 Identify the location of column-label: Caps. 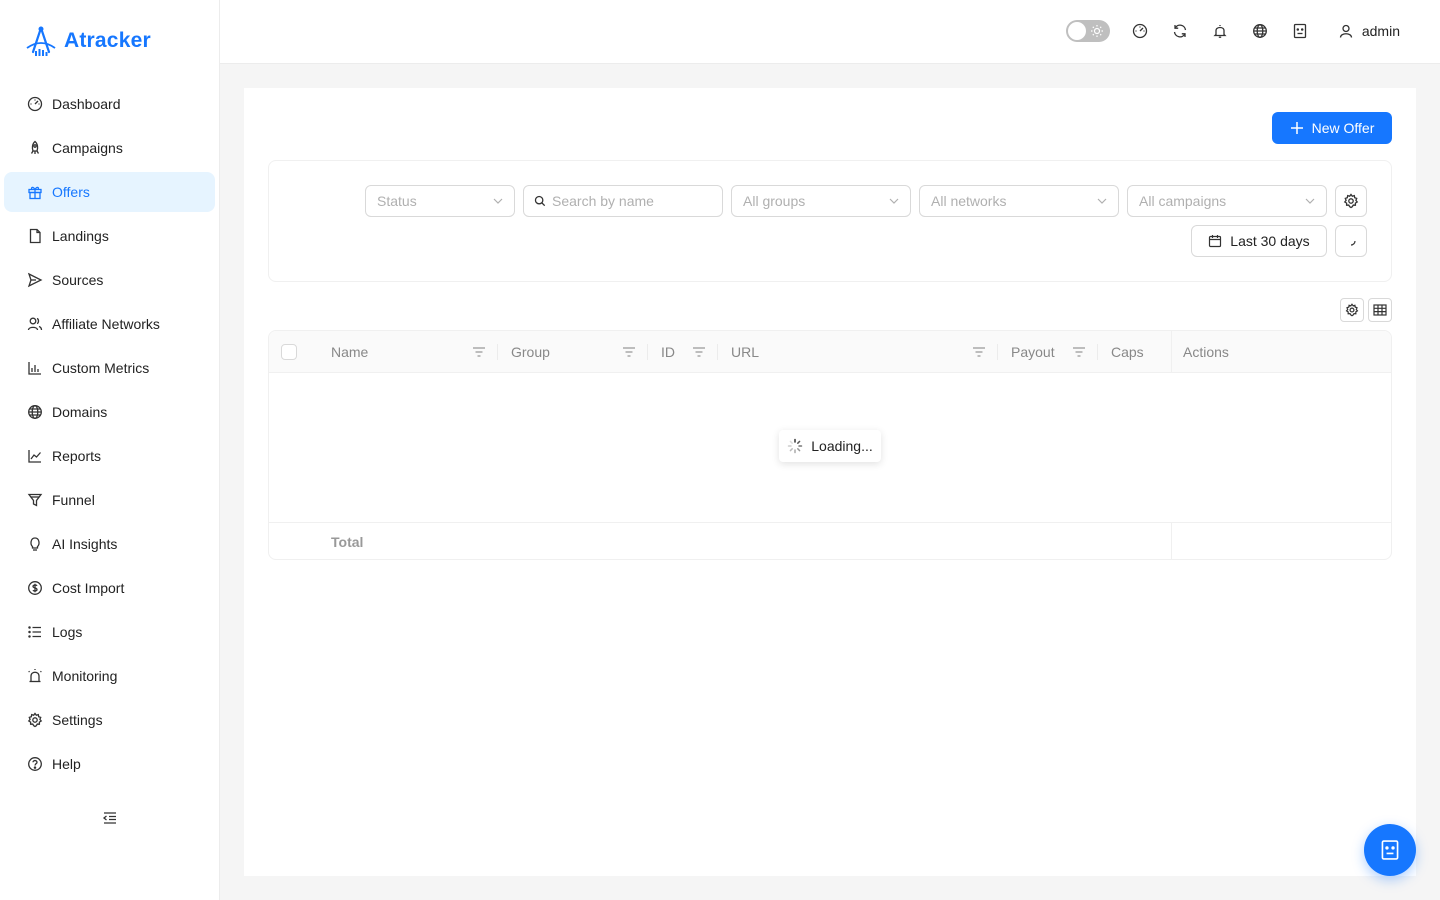
(1127, 352).